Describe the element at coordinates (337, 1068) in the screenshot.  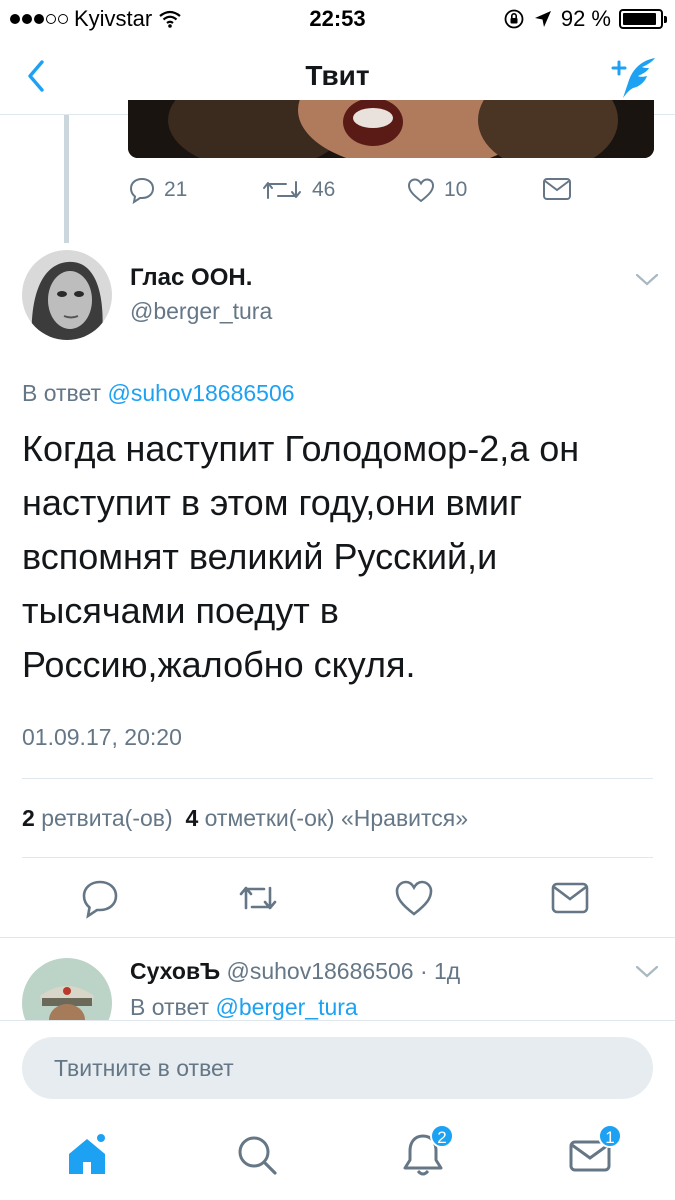
I see `reply-input: Твитните в ответ` at that location.